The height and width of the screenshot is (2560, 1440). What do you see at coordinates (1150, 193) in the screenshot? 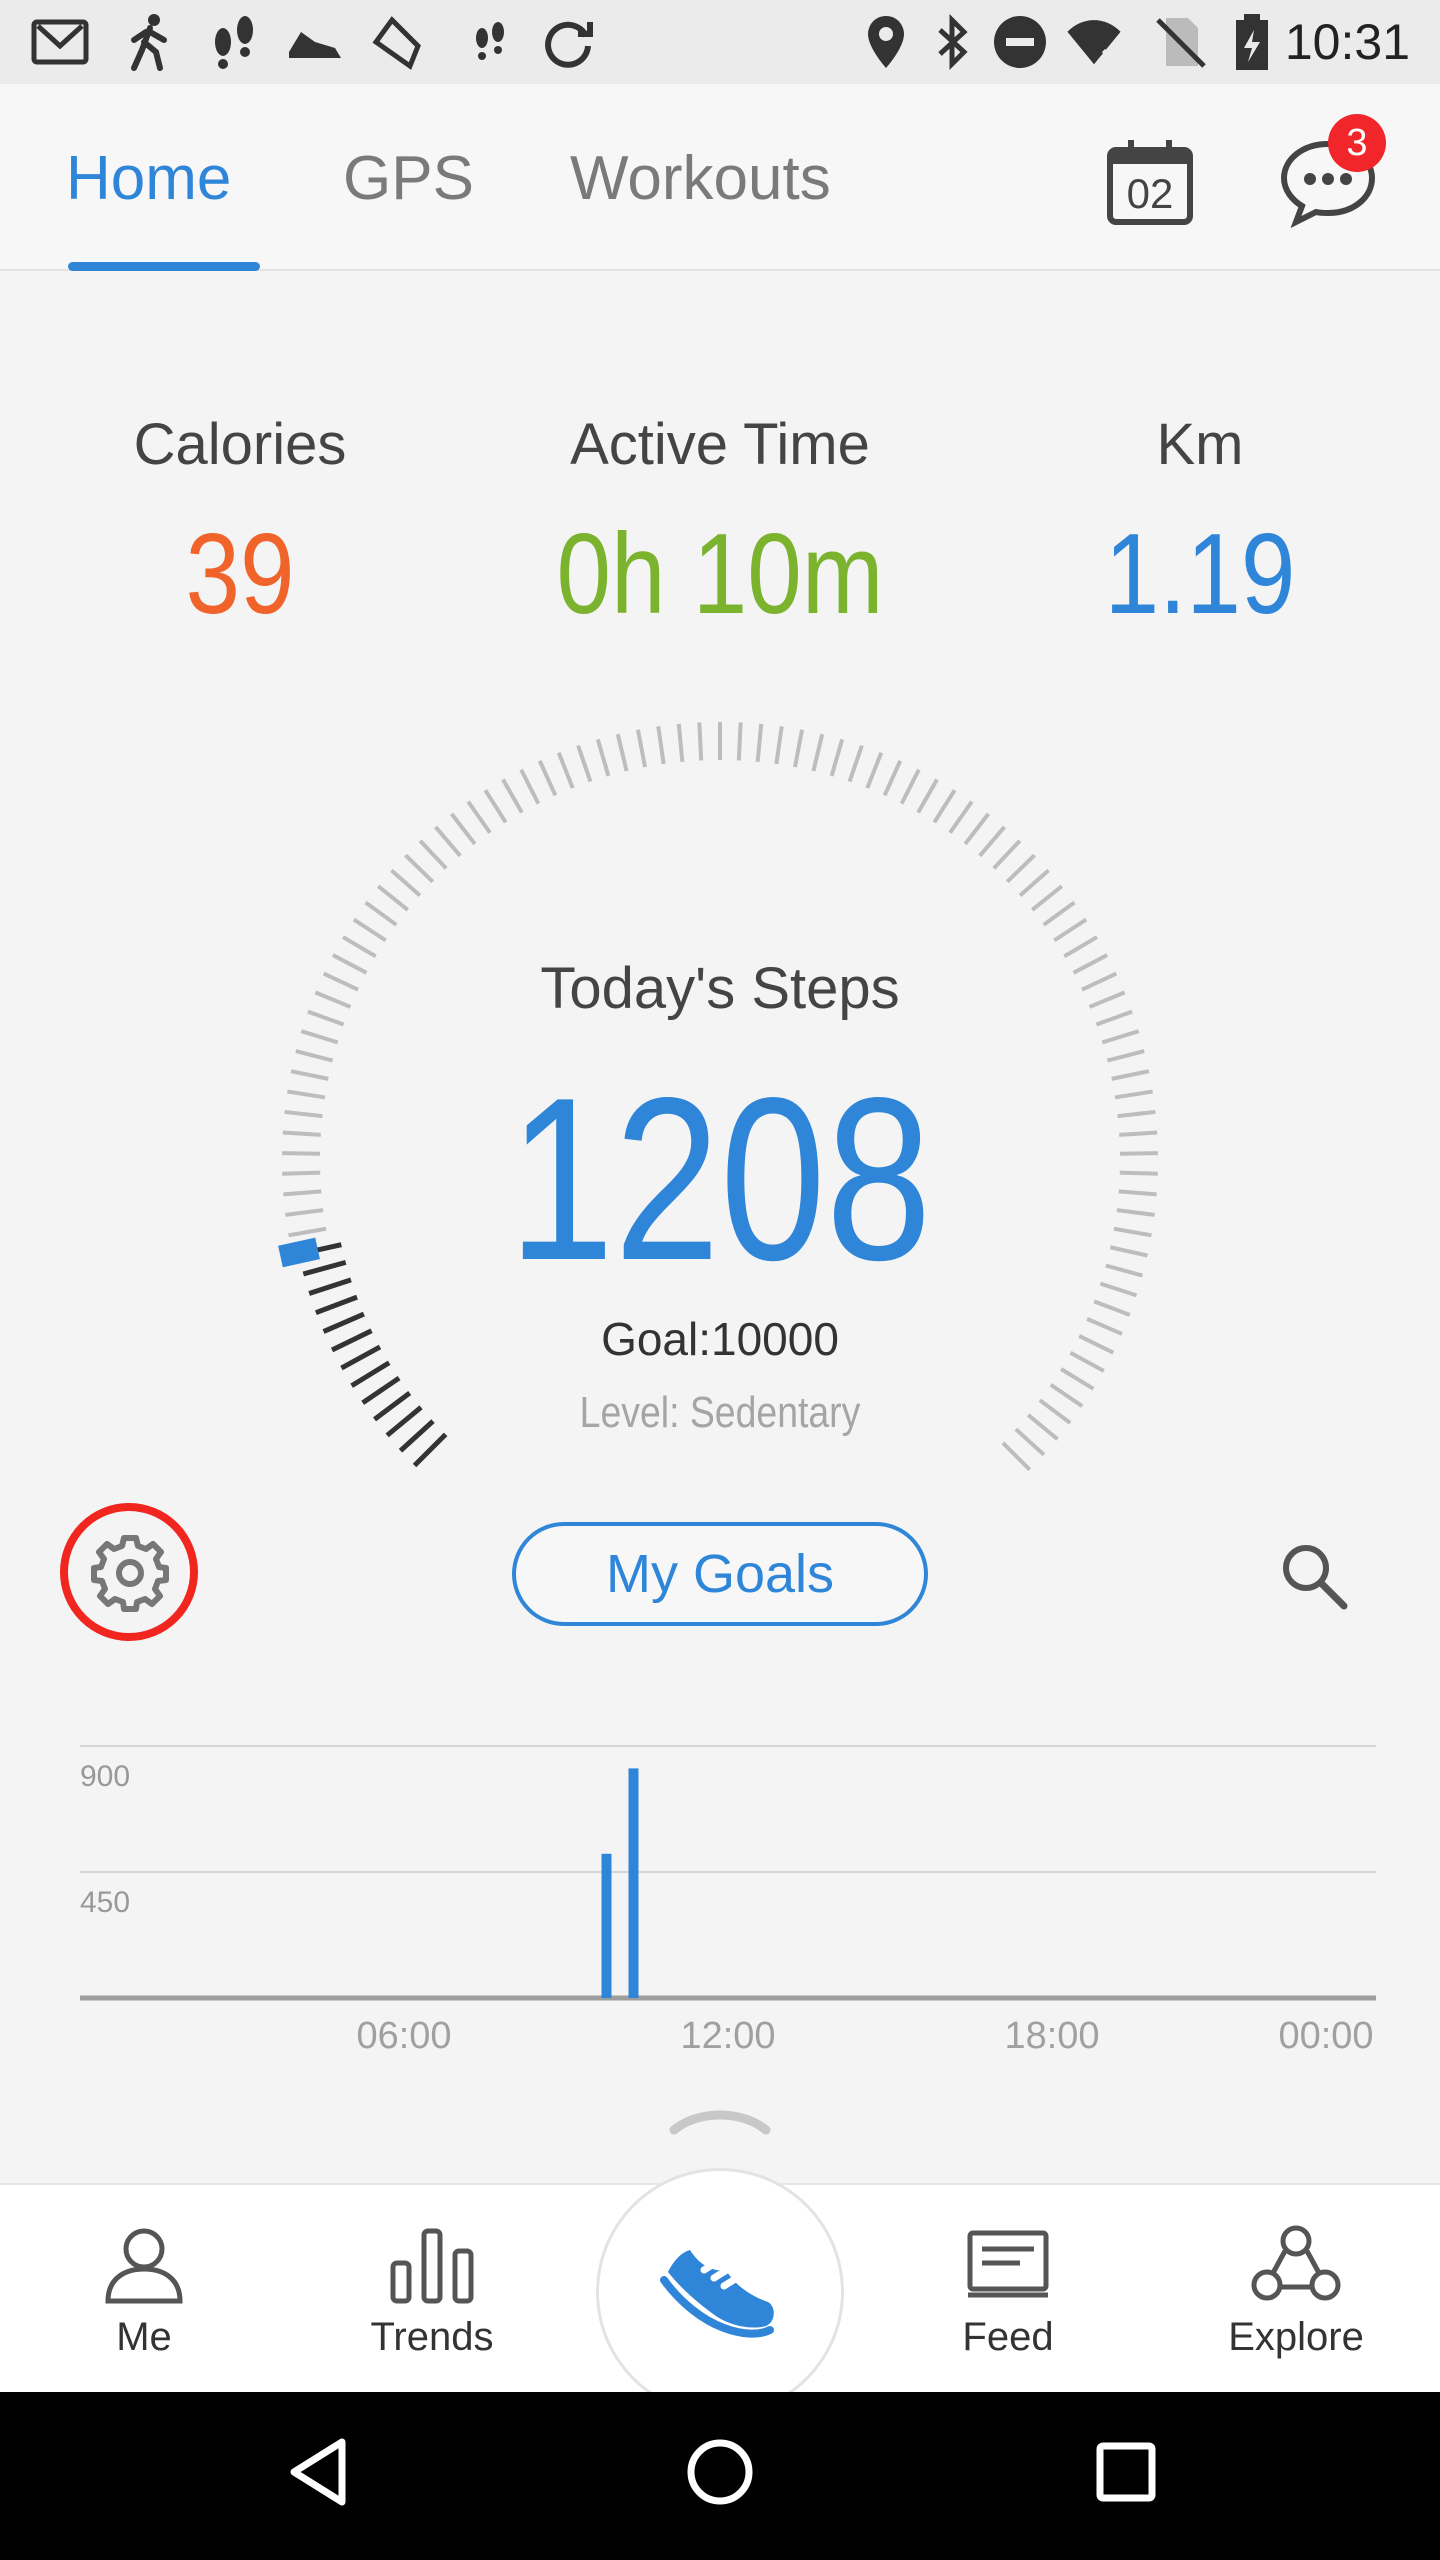
I see `calendar-day: 02` at bounding box center [1150, 193].